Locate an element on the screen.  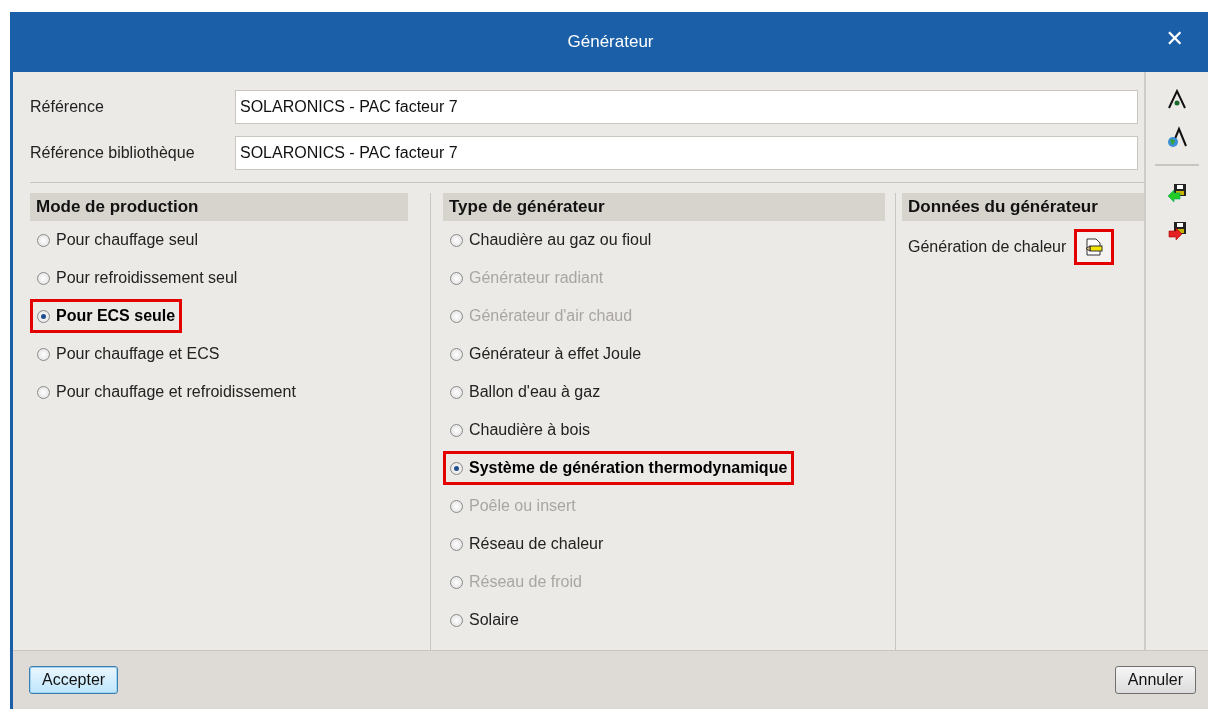
section-header: Données du générateur is located at coordinates (1023, 207).